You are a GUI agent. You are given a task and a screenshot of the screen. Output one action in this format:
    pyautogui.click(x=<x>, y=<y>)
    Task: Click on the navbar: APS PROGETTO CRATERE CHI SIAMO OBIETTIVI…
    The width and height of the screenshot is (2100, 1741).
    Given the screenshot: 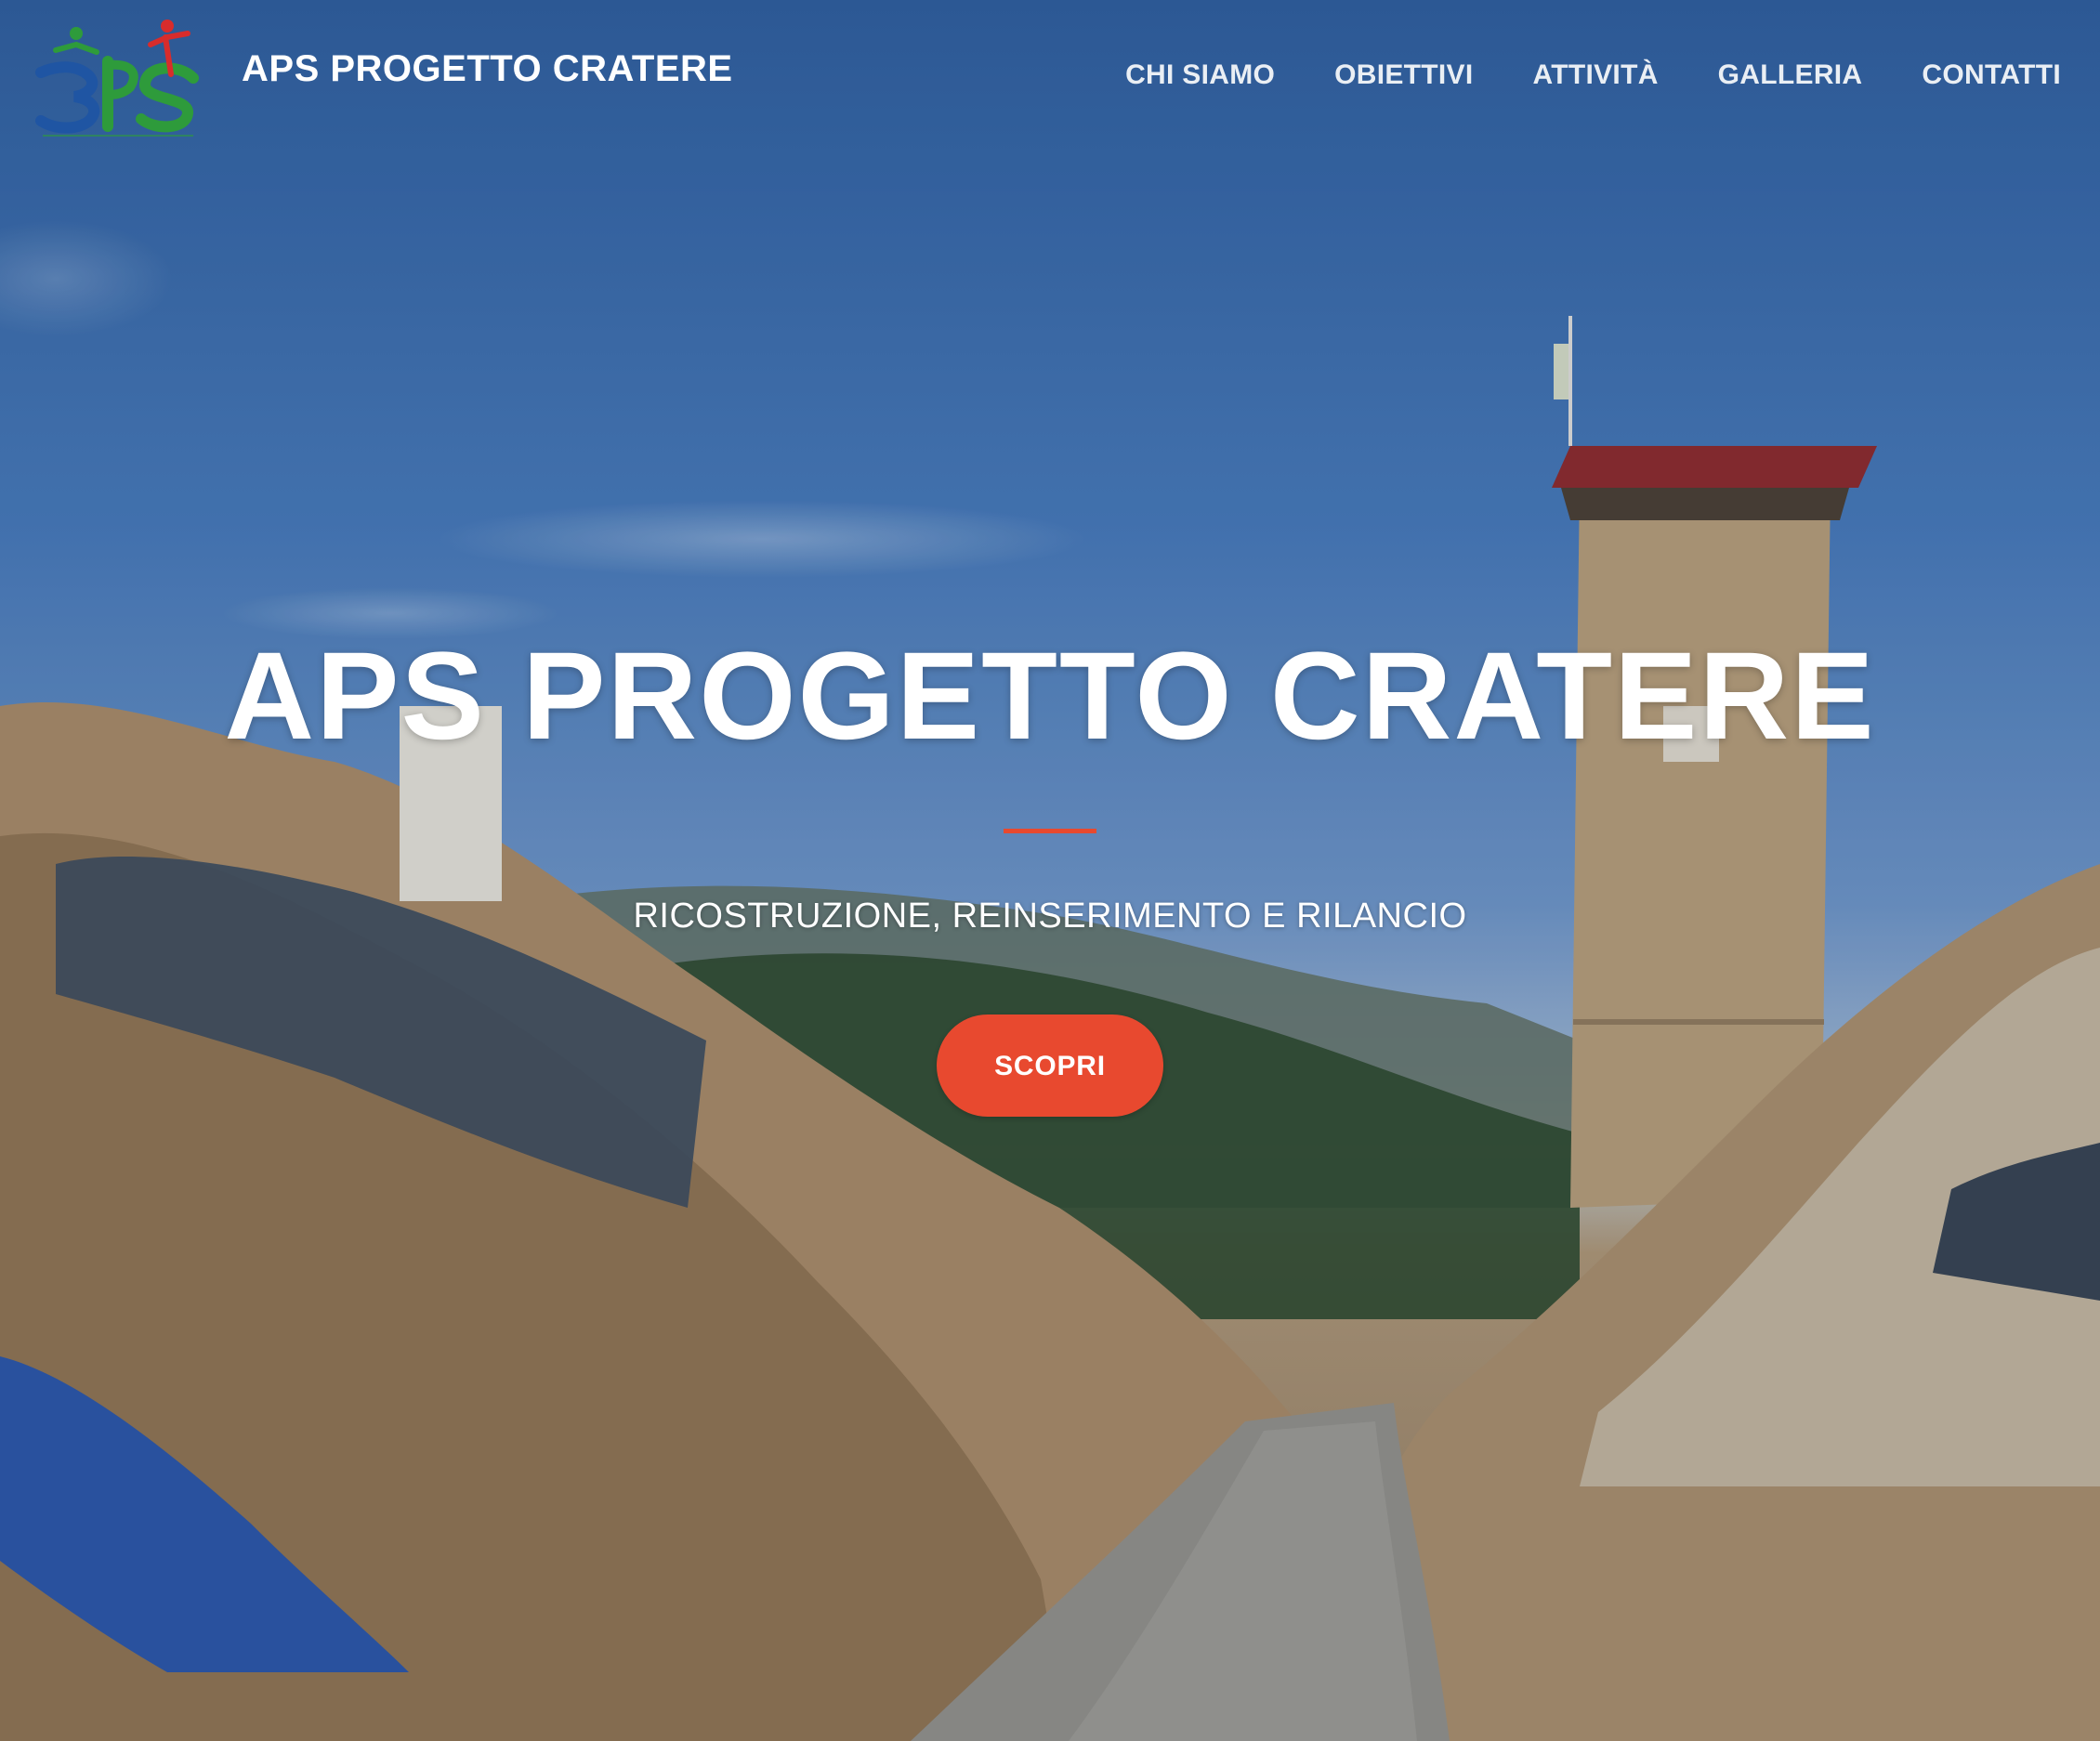 What is the action you would take?
    pyautogui.click(x=1050, y=79)
    